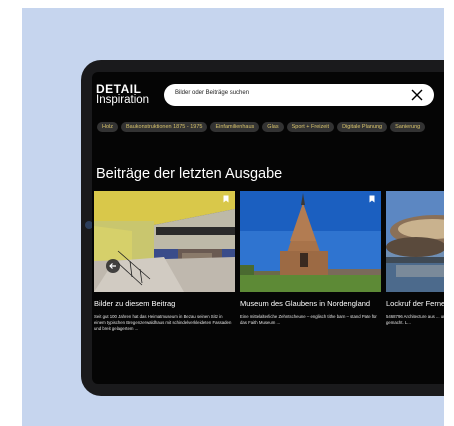 This screenshot has width=454, height=426. I want to click on tag-chip-glas: Glas, so click(273, 127).